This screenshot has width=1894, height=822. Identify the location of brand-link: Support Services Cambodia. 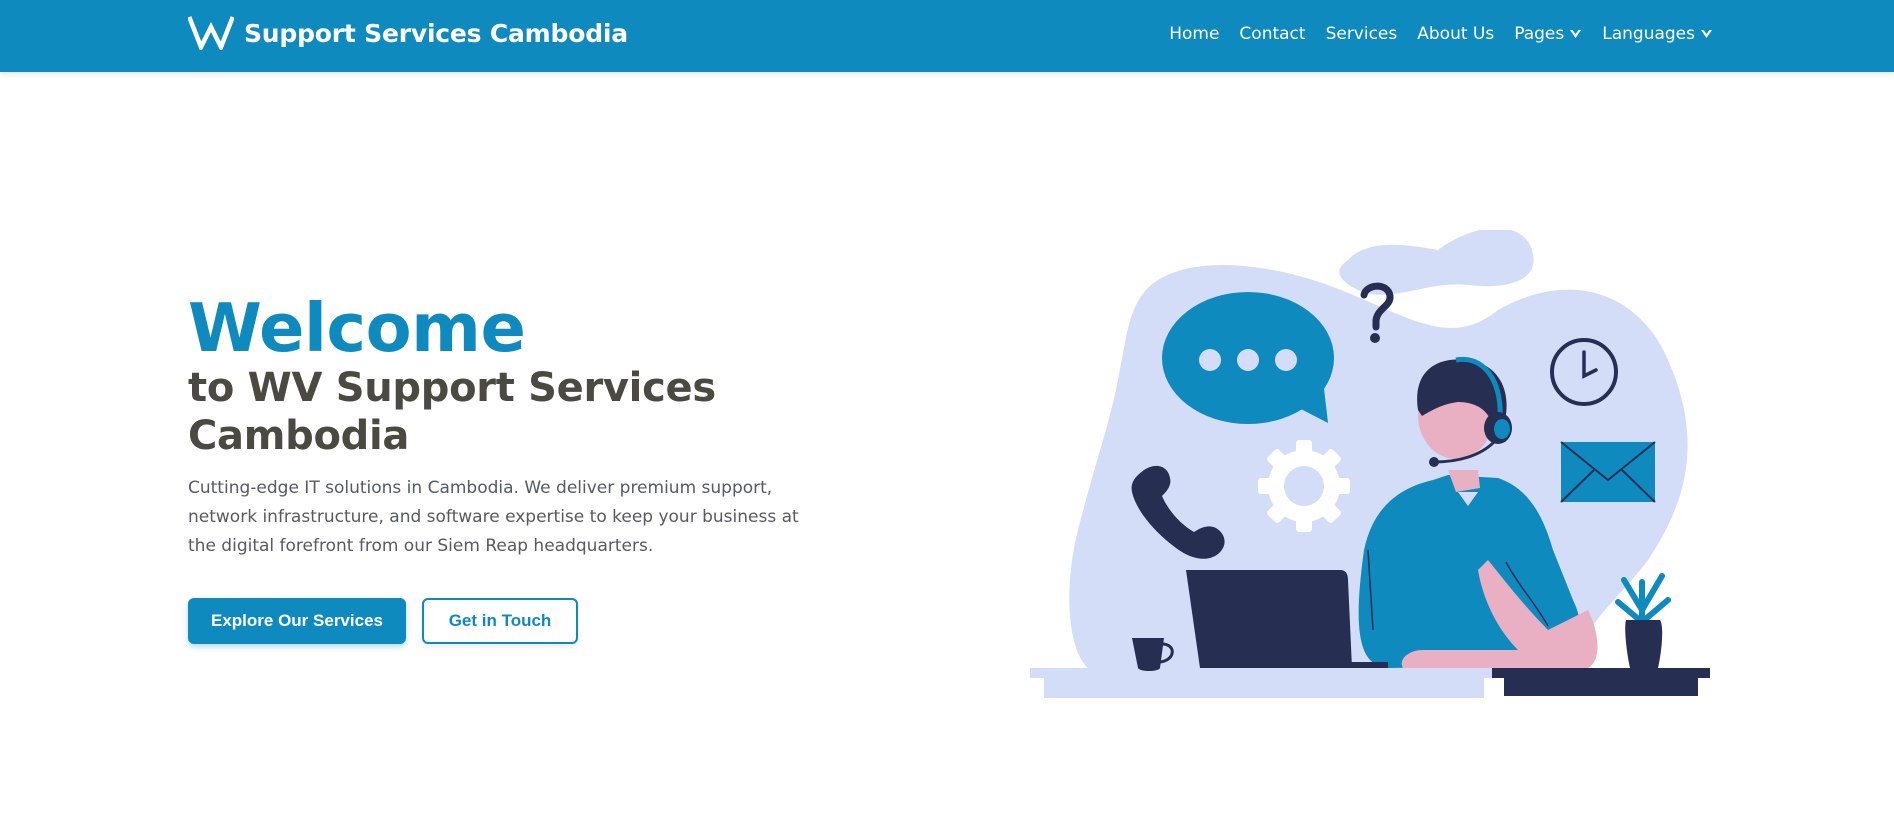
(408, 33).